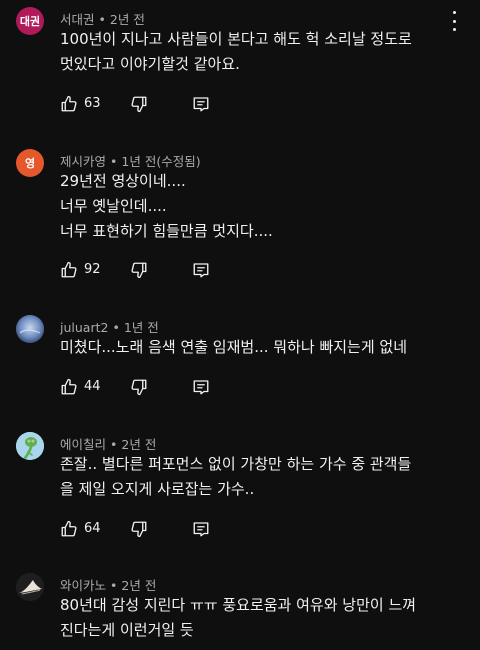  I want to click on comment-actions: 63, so click(160, 106).